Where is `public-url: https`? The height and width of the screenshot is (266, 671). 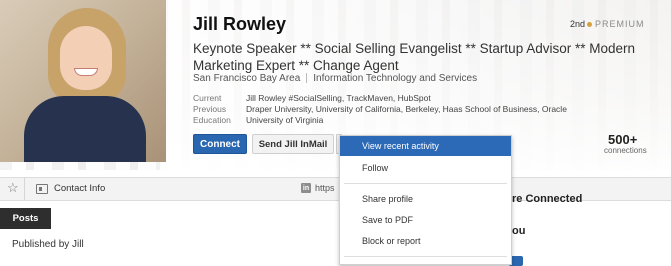
public-url: https is located at coordinates (325, 188).